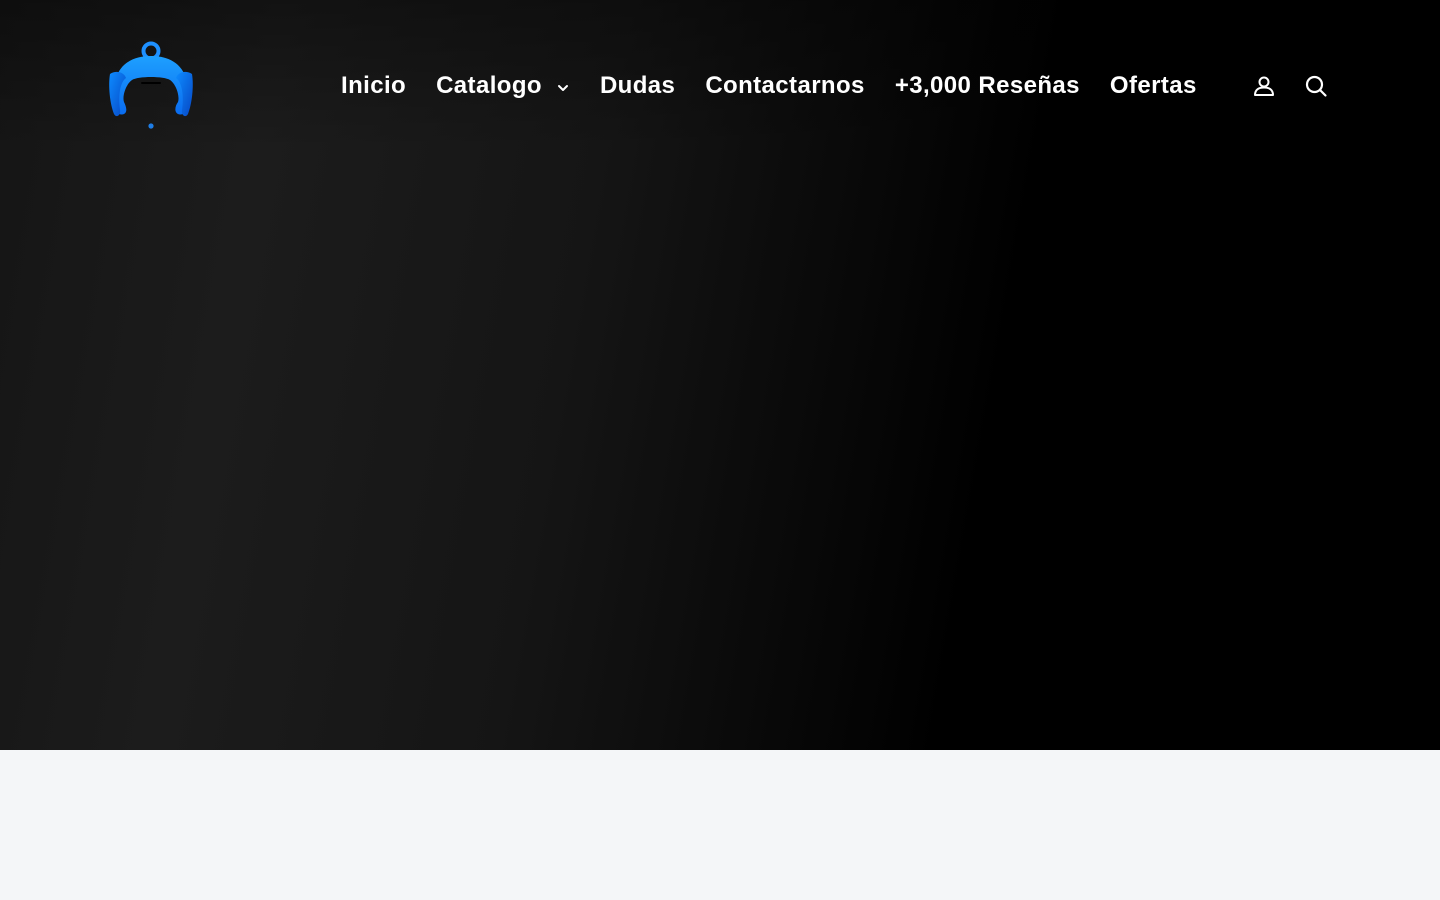 Image resolution: width=1440 pixels, height=900 pixels. I want to click on nav-item-dudas: Dudas, so click(637, 86).